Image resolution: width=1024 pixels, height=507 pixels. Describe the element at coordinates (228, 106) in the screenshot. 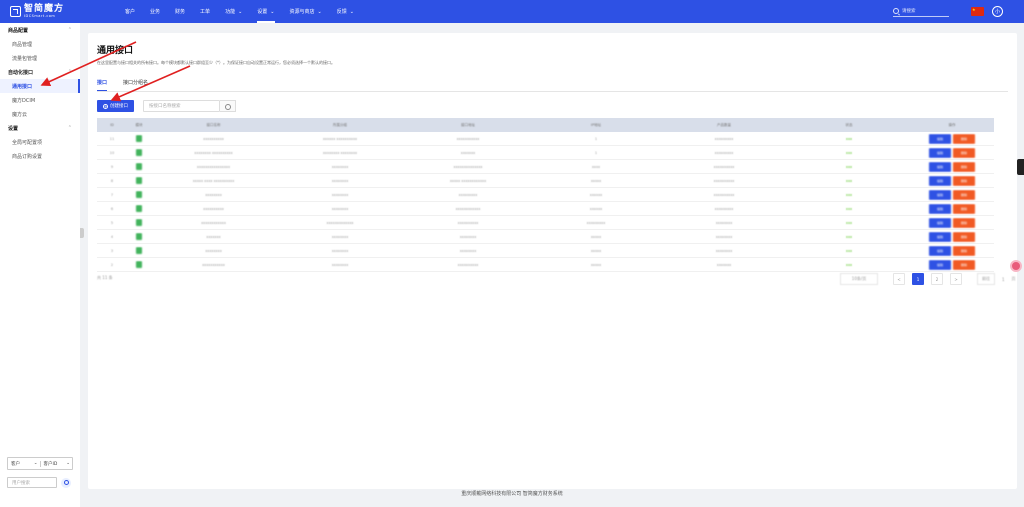

I see `search-button` at that location.